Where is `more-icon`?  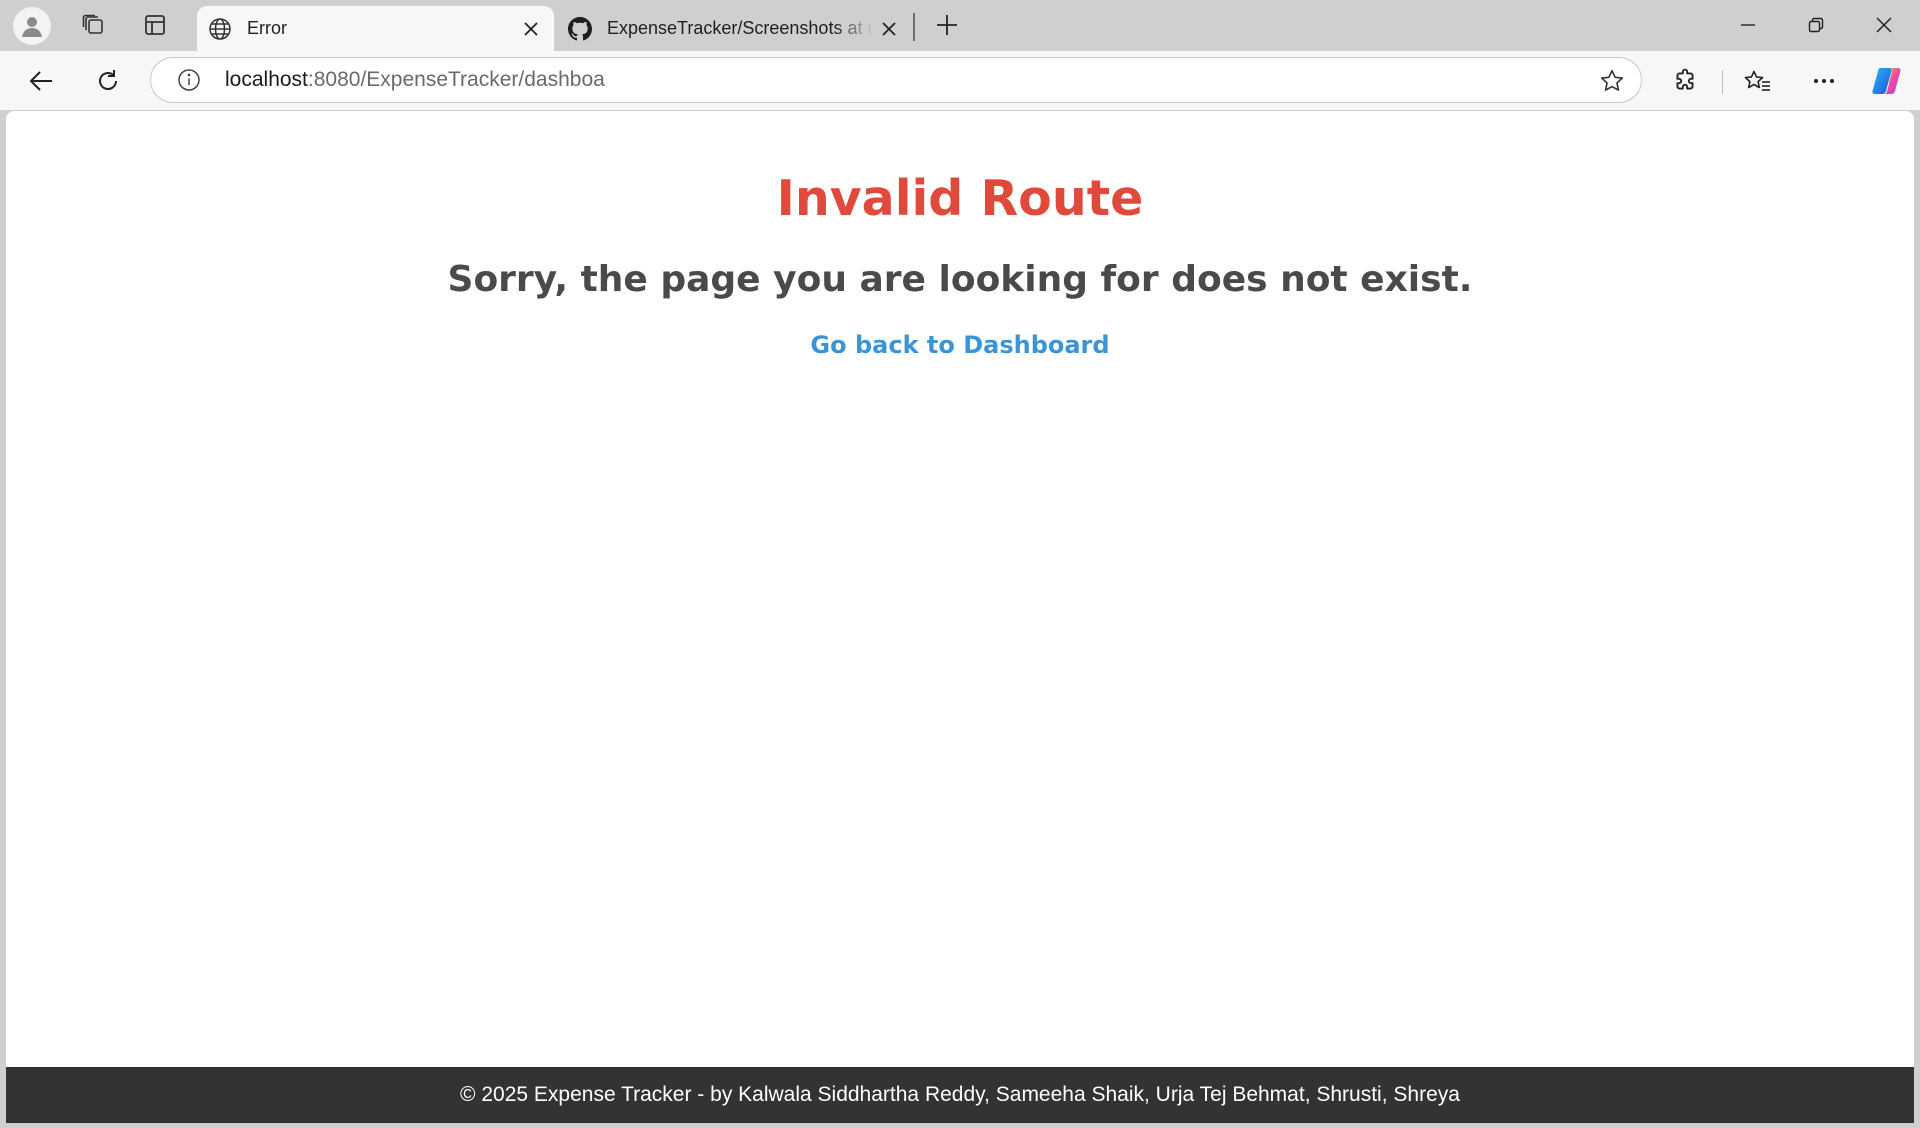
more-icon is located at coordinates (1824, 81).